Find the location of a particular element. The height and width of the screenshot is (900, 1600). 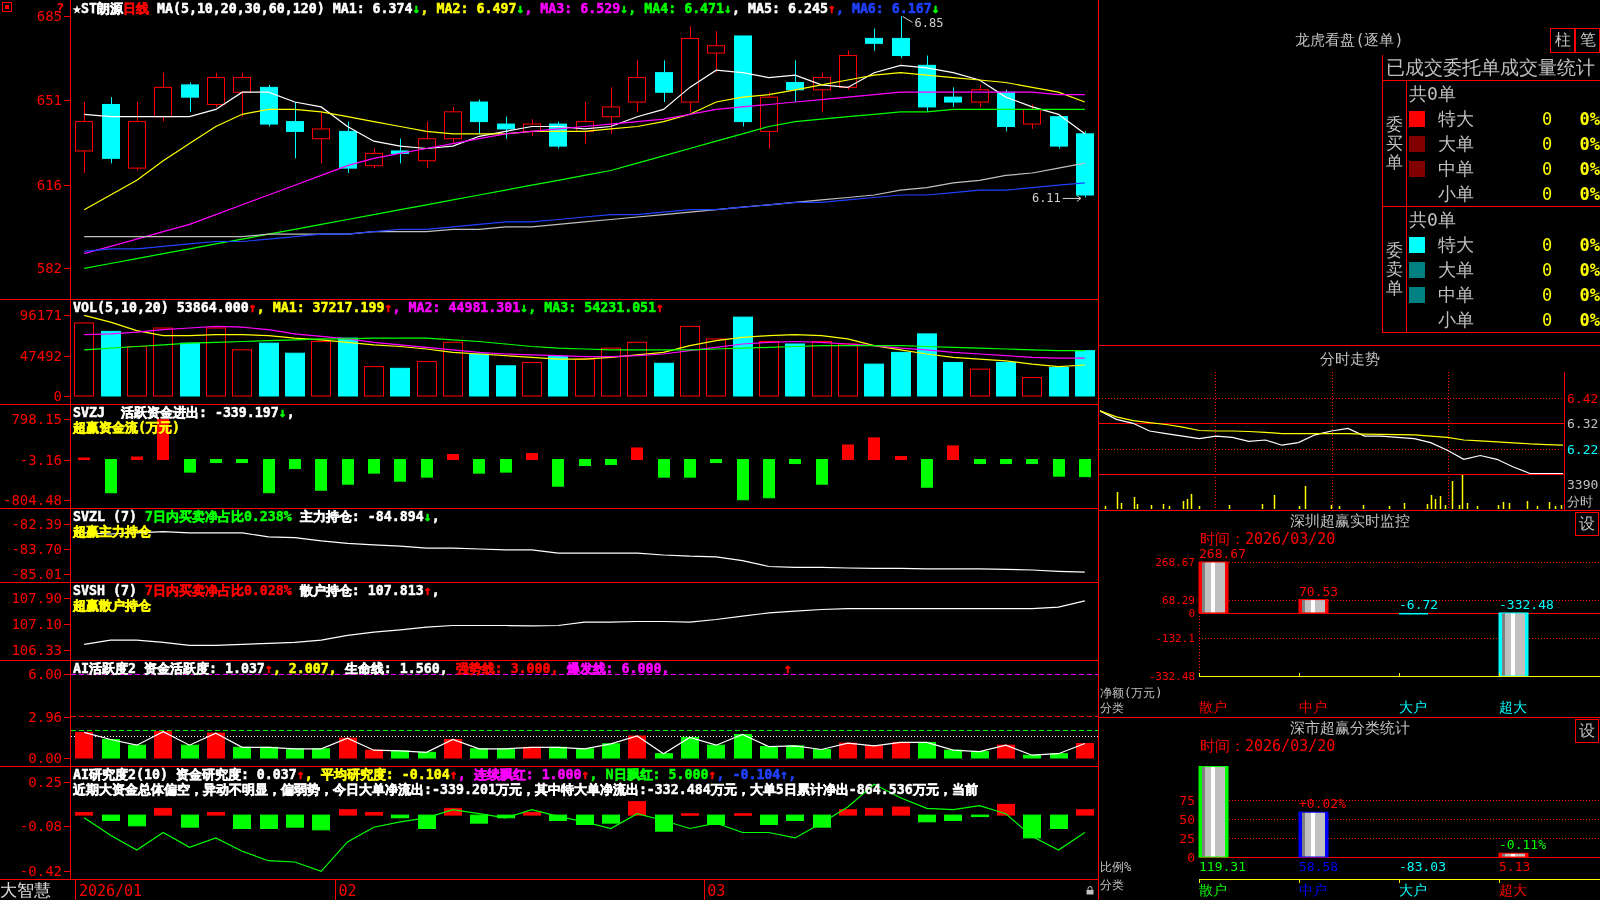

value-label: -332.48 is located at coordinates (1526, 604).